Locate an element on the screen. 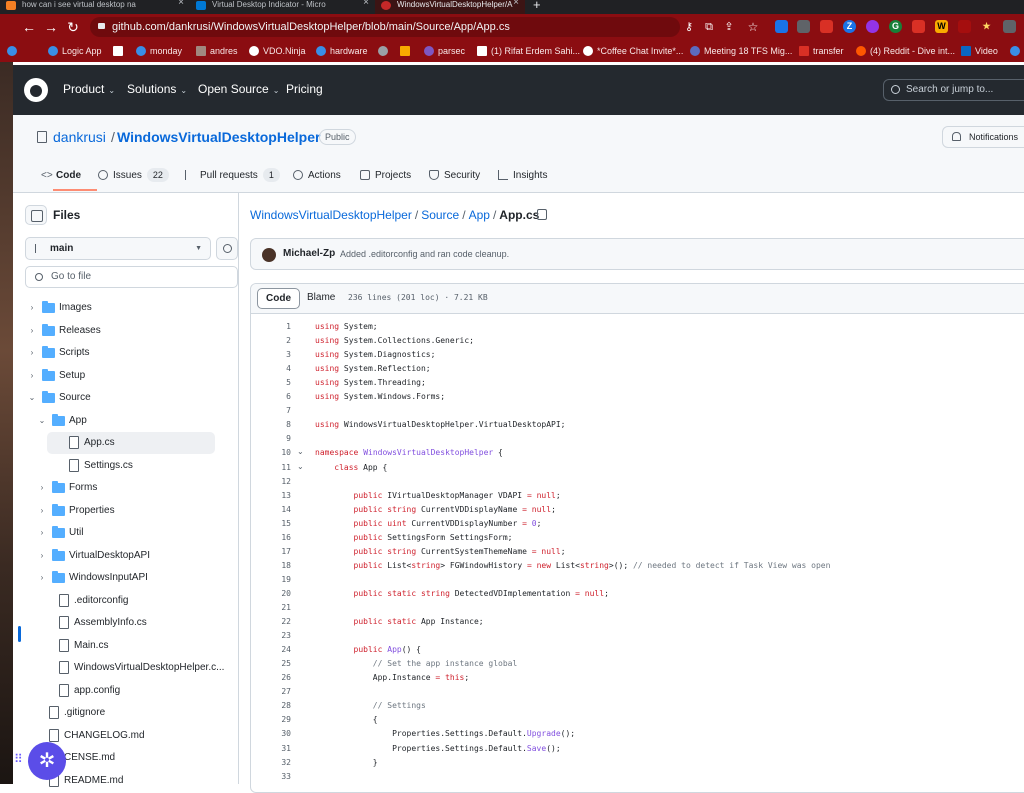 The image size is (1024, 793). chevron-down-icon: ⌄ is located at coordinates (42, 421).